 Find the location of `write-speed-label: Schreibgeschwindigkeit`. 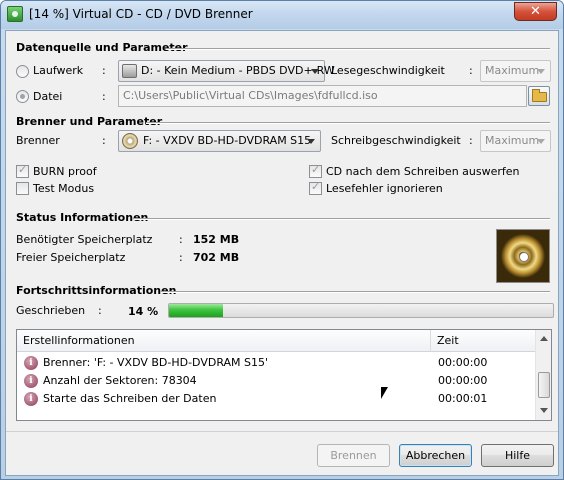

write-speed-label: Schreibgeschwindigkeit is located at coordinates (396, 140).